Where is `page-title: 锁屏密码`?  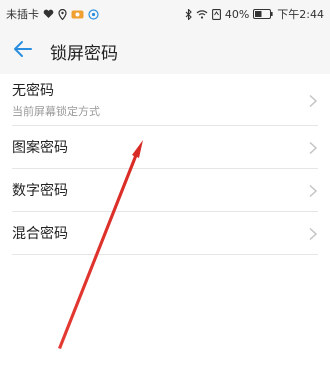 page-title: 锁屏密码 is located at coordinates (84, 53).